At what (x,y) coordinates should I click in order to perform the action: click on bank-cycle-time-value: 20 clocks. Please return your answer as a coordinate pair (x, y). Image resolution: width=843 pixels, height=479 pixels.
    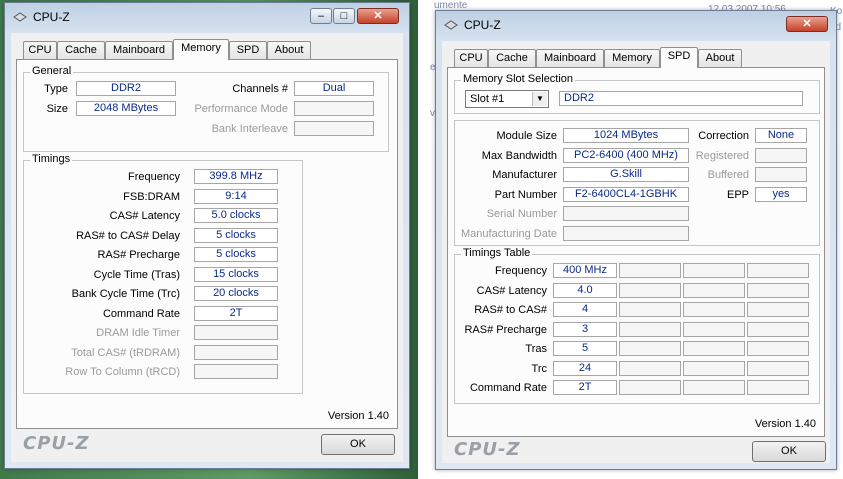
    Looking at the image, I should click on (236, 293).